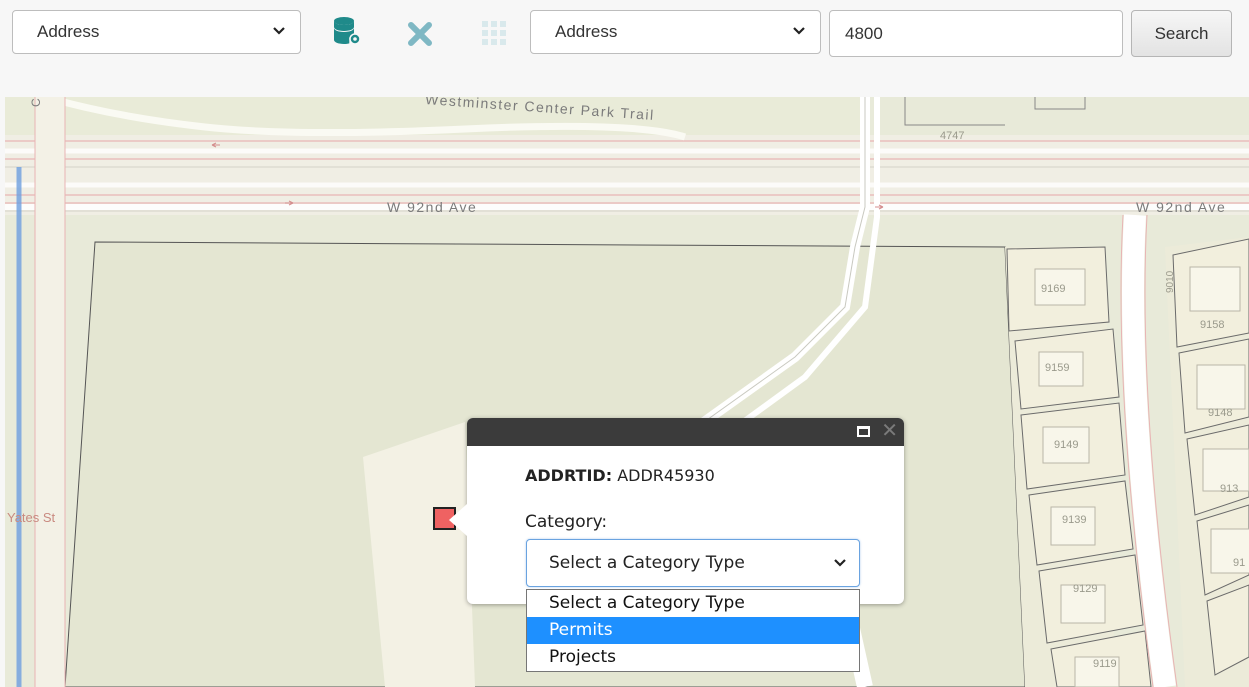 Image resolution: width=1249 pixels, height=687 pixels. Describe the element at coordinates (863, 431) in the screenshot. I see `maximize-icon` at that location.